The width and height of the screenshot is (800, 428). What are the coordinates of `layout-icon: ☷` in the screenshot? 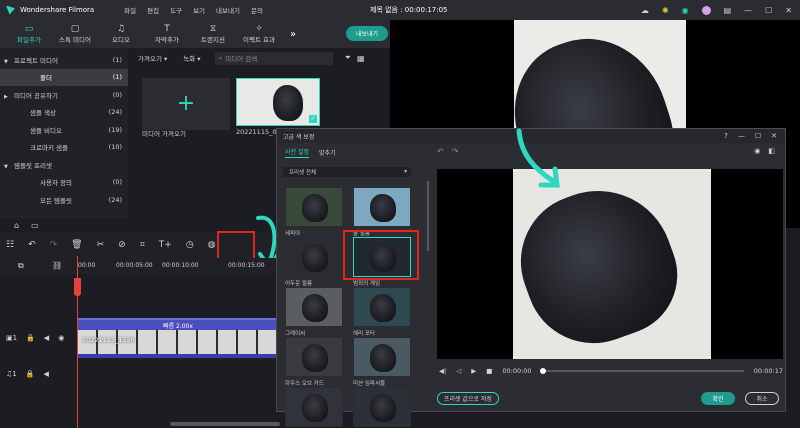 It's located at (10, 245).